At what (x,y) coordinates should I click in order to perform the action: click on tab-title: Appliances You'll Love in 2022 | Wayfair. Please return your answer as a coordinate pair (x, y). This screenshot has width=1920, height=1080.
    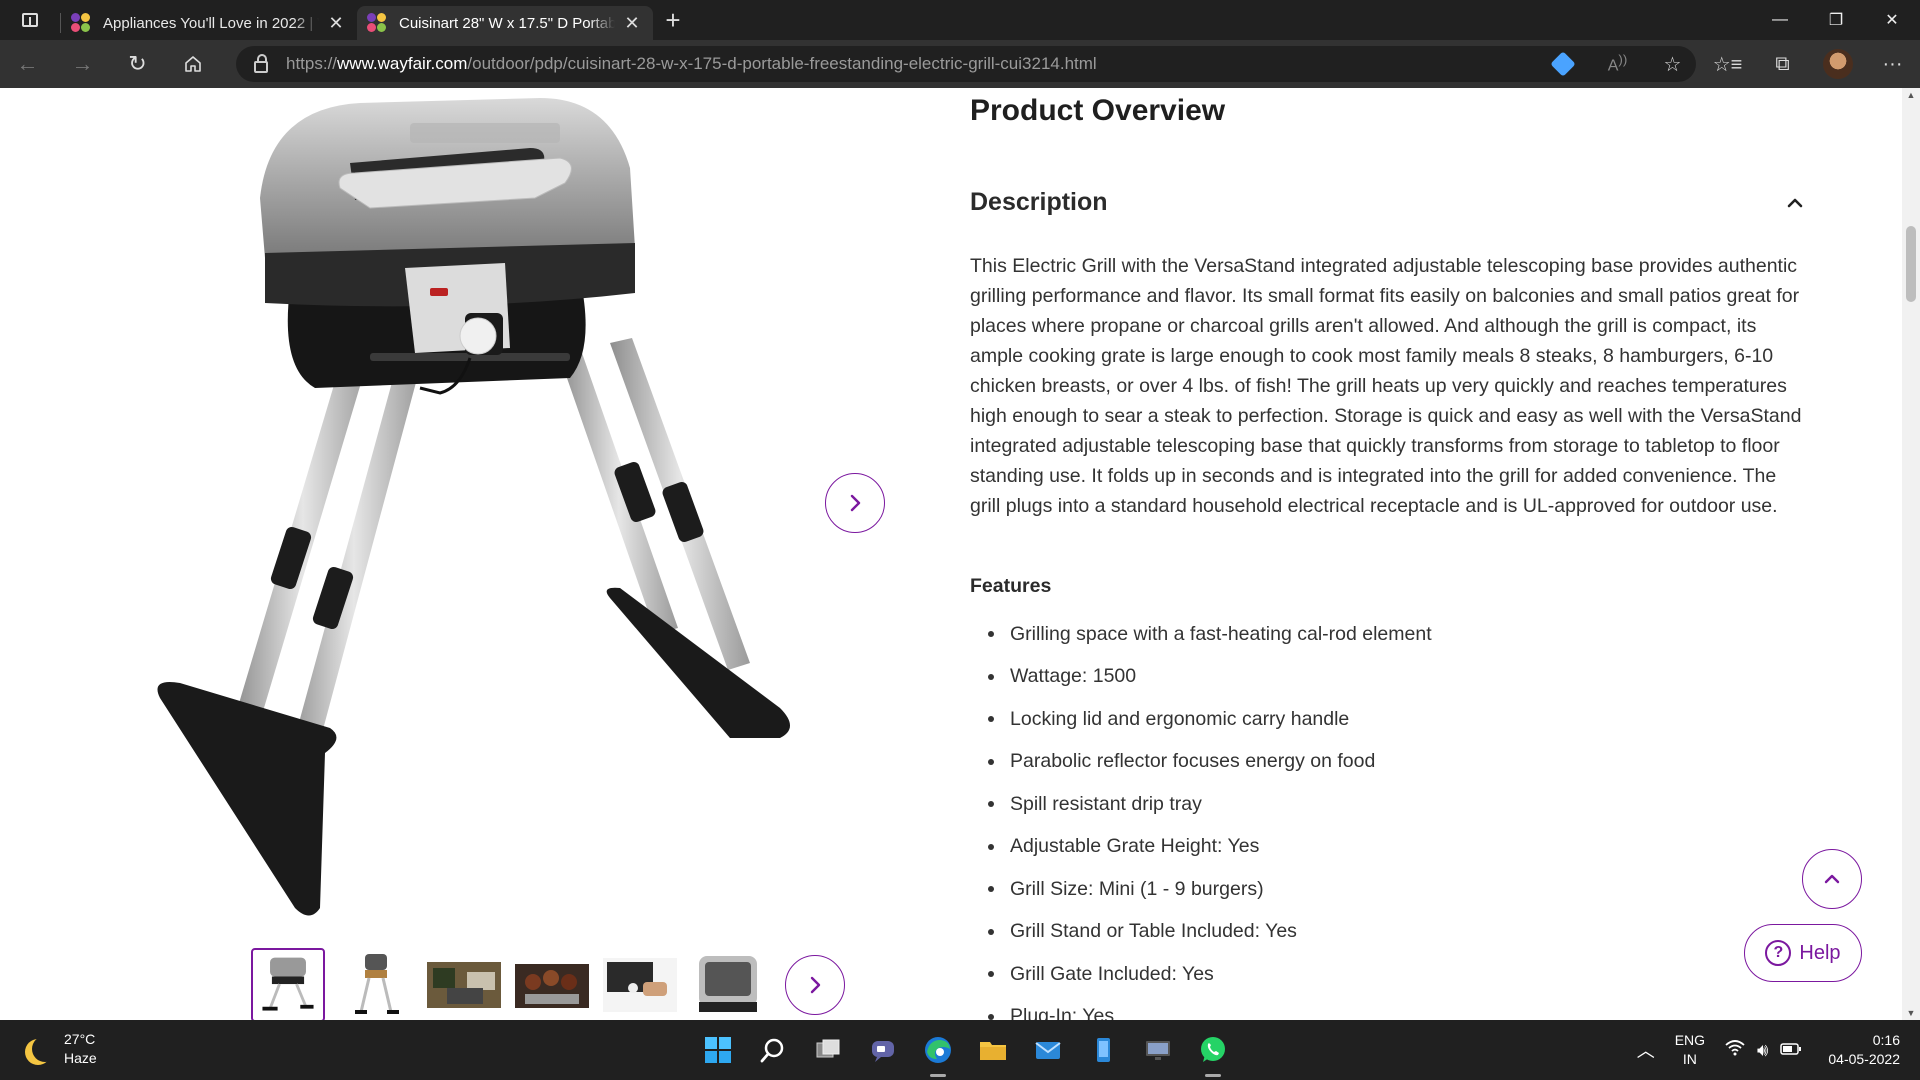
    Looking at the image, I should click on (211, 23).